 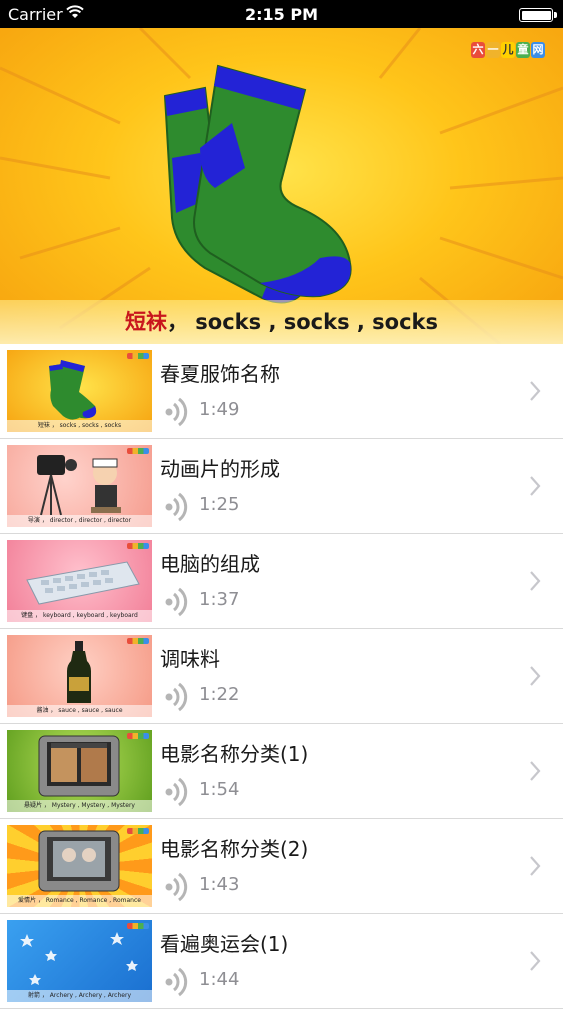 What do you see at coordinates (281, 391) in the screenshot?
I see `list-item: 短袜 ， socks , socks , socks 春夏服饰名称 1:49` at bounding box center [281, 391].